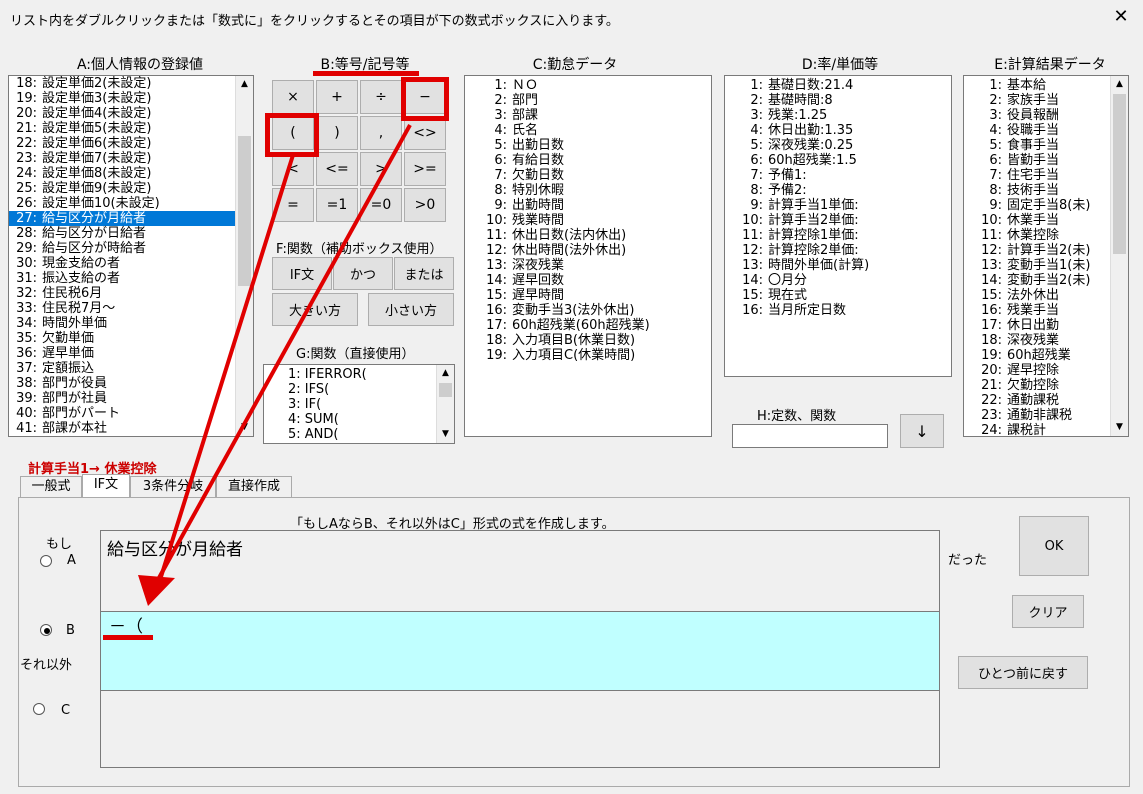 This screenshot has height=794, width=1143. I want to click on list-item: 4: 氏名, so click(587, 130).